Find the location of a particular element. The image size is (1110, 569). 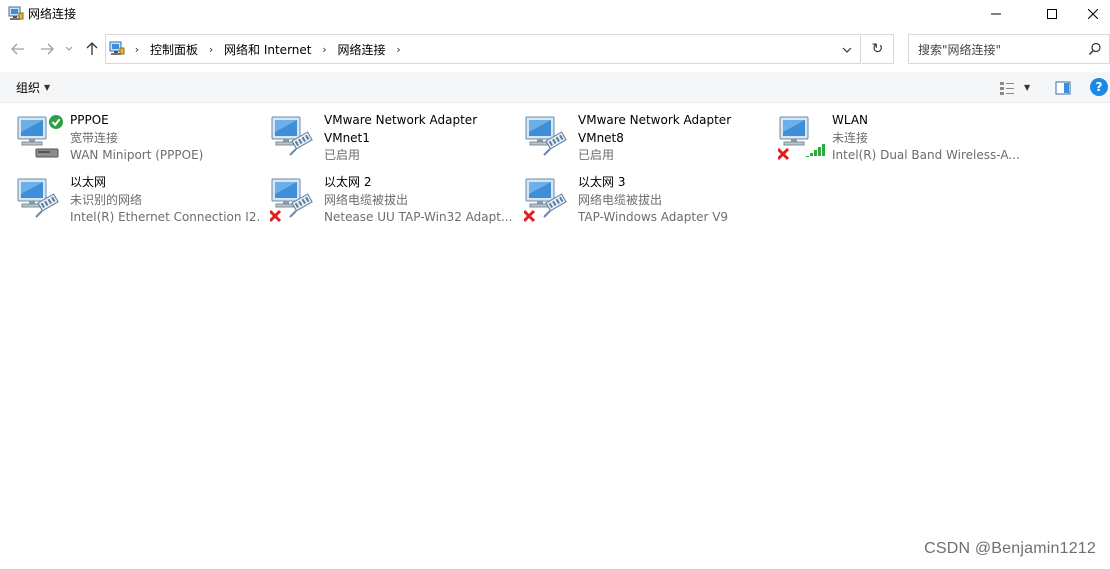

close-button is located at coordinates (1092, 14).